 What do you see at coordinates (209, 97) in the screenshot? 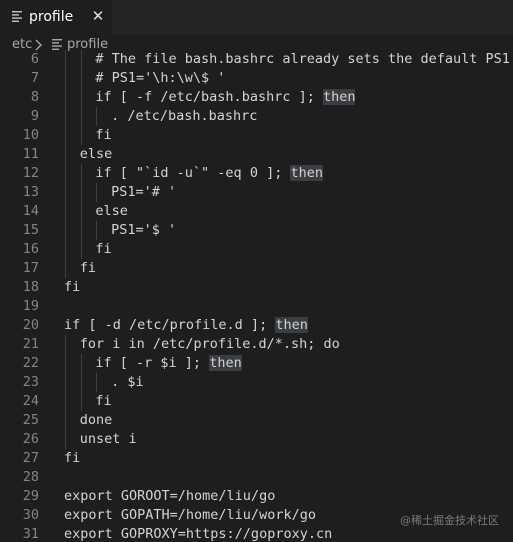
I see `code-text-content: if [ -f /etc/bash.bashrc ];` at bounding box center [209, 97].